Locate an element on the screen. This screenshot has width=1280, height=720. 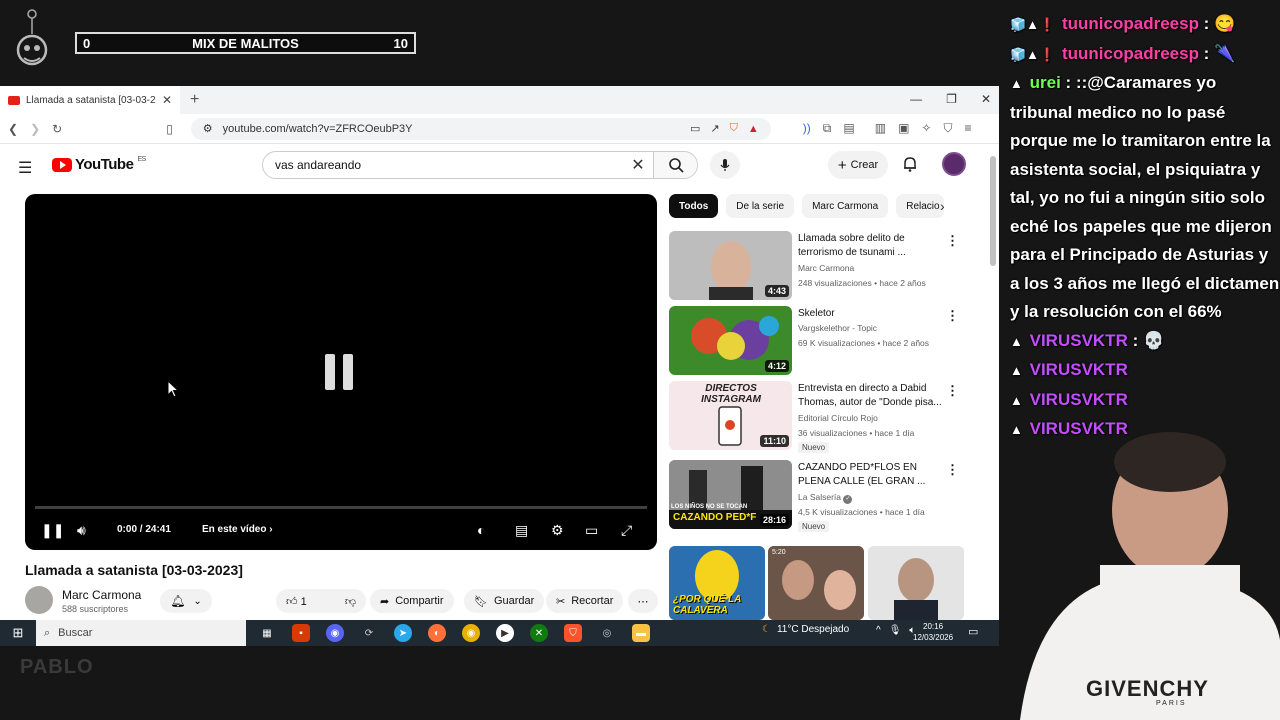
more-actions-button: ⋯ is located at coordinates (643, 601).